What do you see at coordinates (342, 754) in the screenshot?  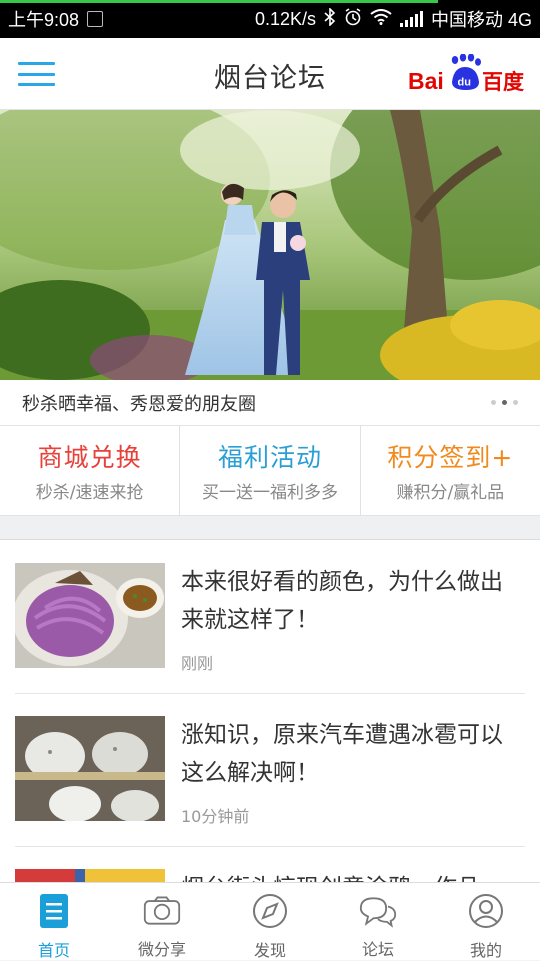 I see `feed-headline: 涨知识，原来汽车遭遇冰雹可以这么解决啊！` at bounding box center [342, 754].